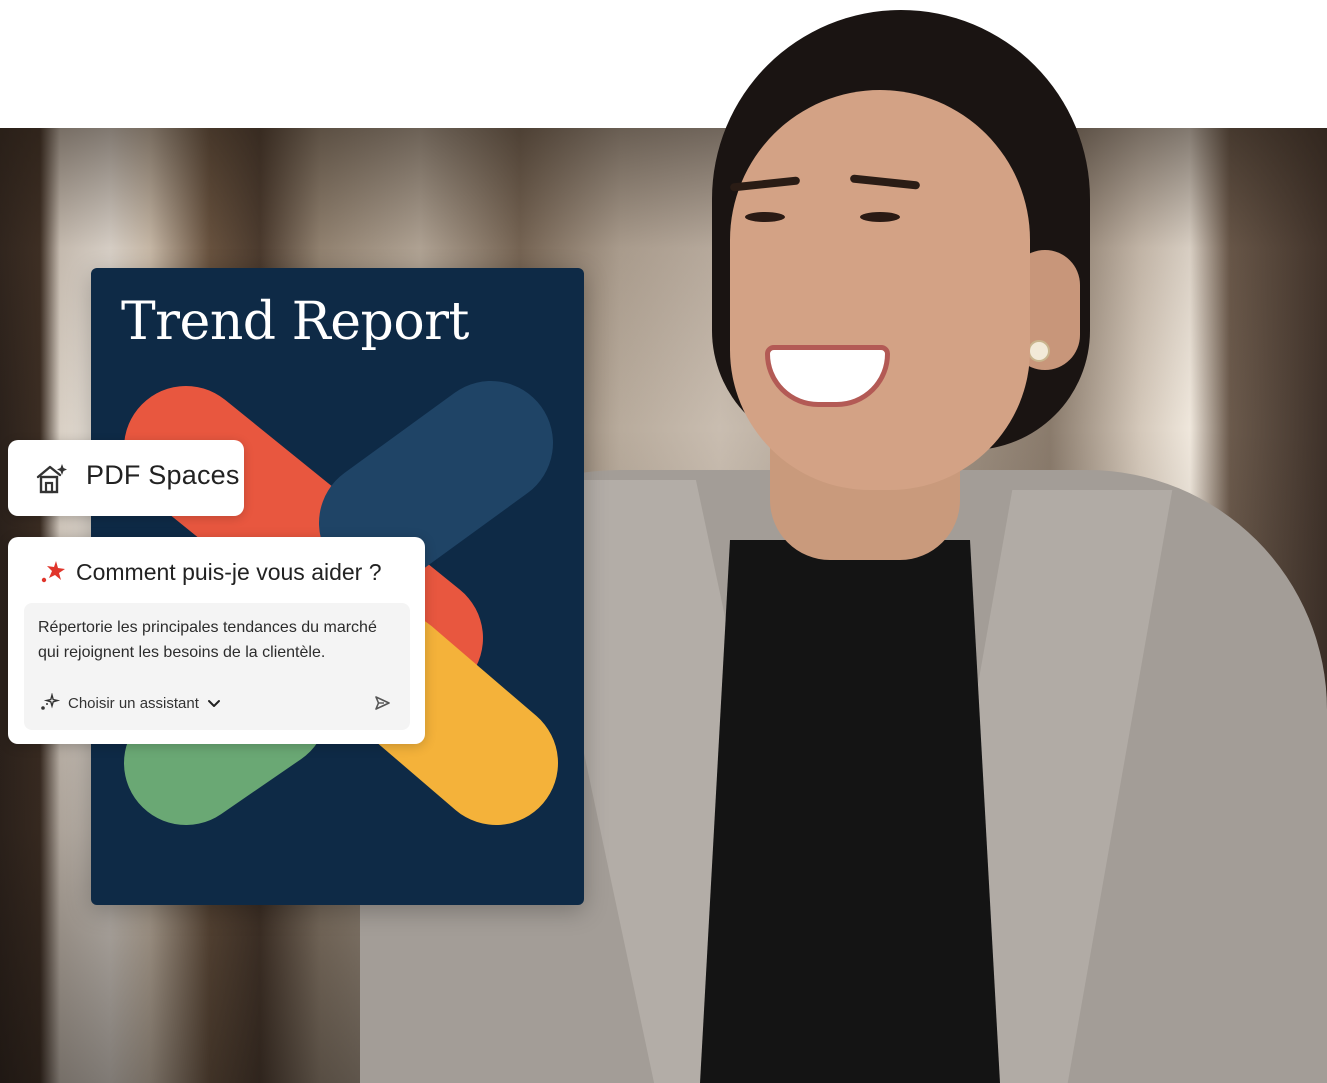  What do you see at coordinates (49, 702) in the screenshot?
I see `sparkles-icon` at bounding box center [49, 702].